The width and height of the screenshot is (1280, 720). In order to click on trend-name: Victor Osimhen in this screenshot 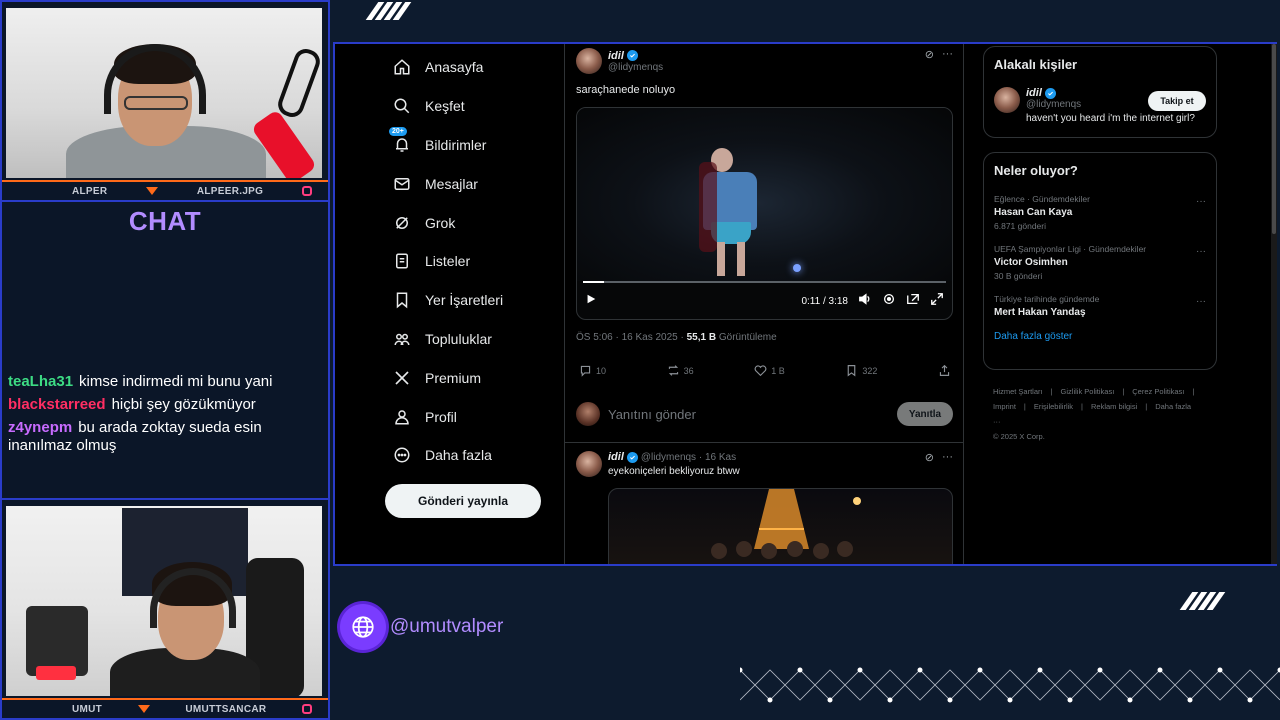, I will do `click(1031, 262)`.